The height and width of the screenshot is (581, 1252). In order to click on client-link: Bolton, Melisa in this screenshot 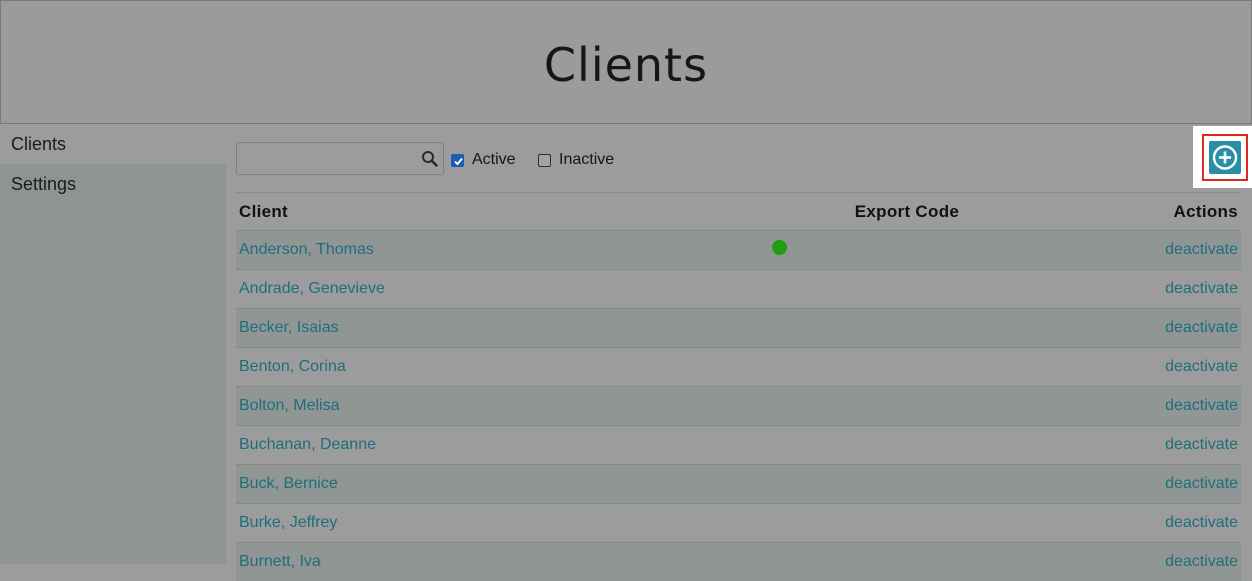, I will do `click(289, 405)`.